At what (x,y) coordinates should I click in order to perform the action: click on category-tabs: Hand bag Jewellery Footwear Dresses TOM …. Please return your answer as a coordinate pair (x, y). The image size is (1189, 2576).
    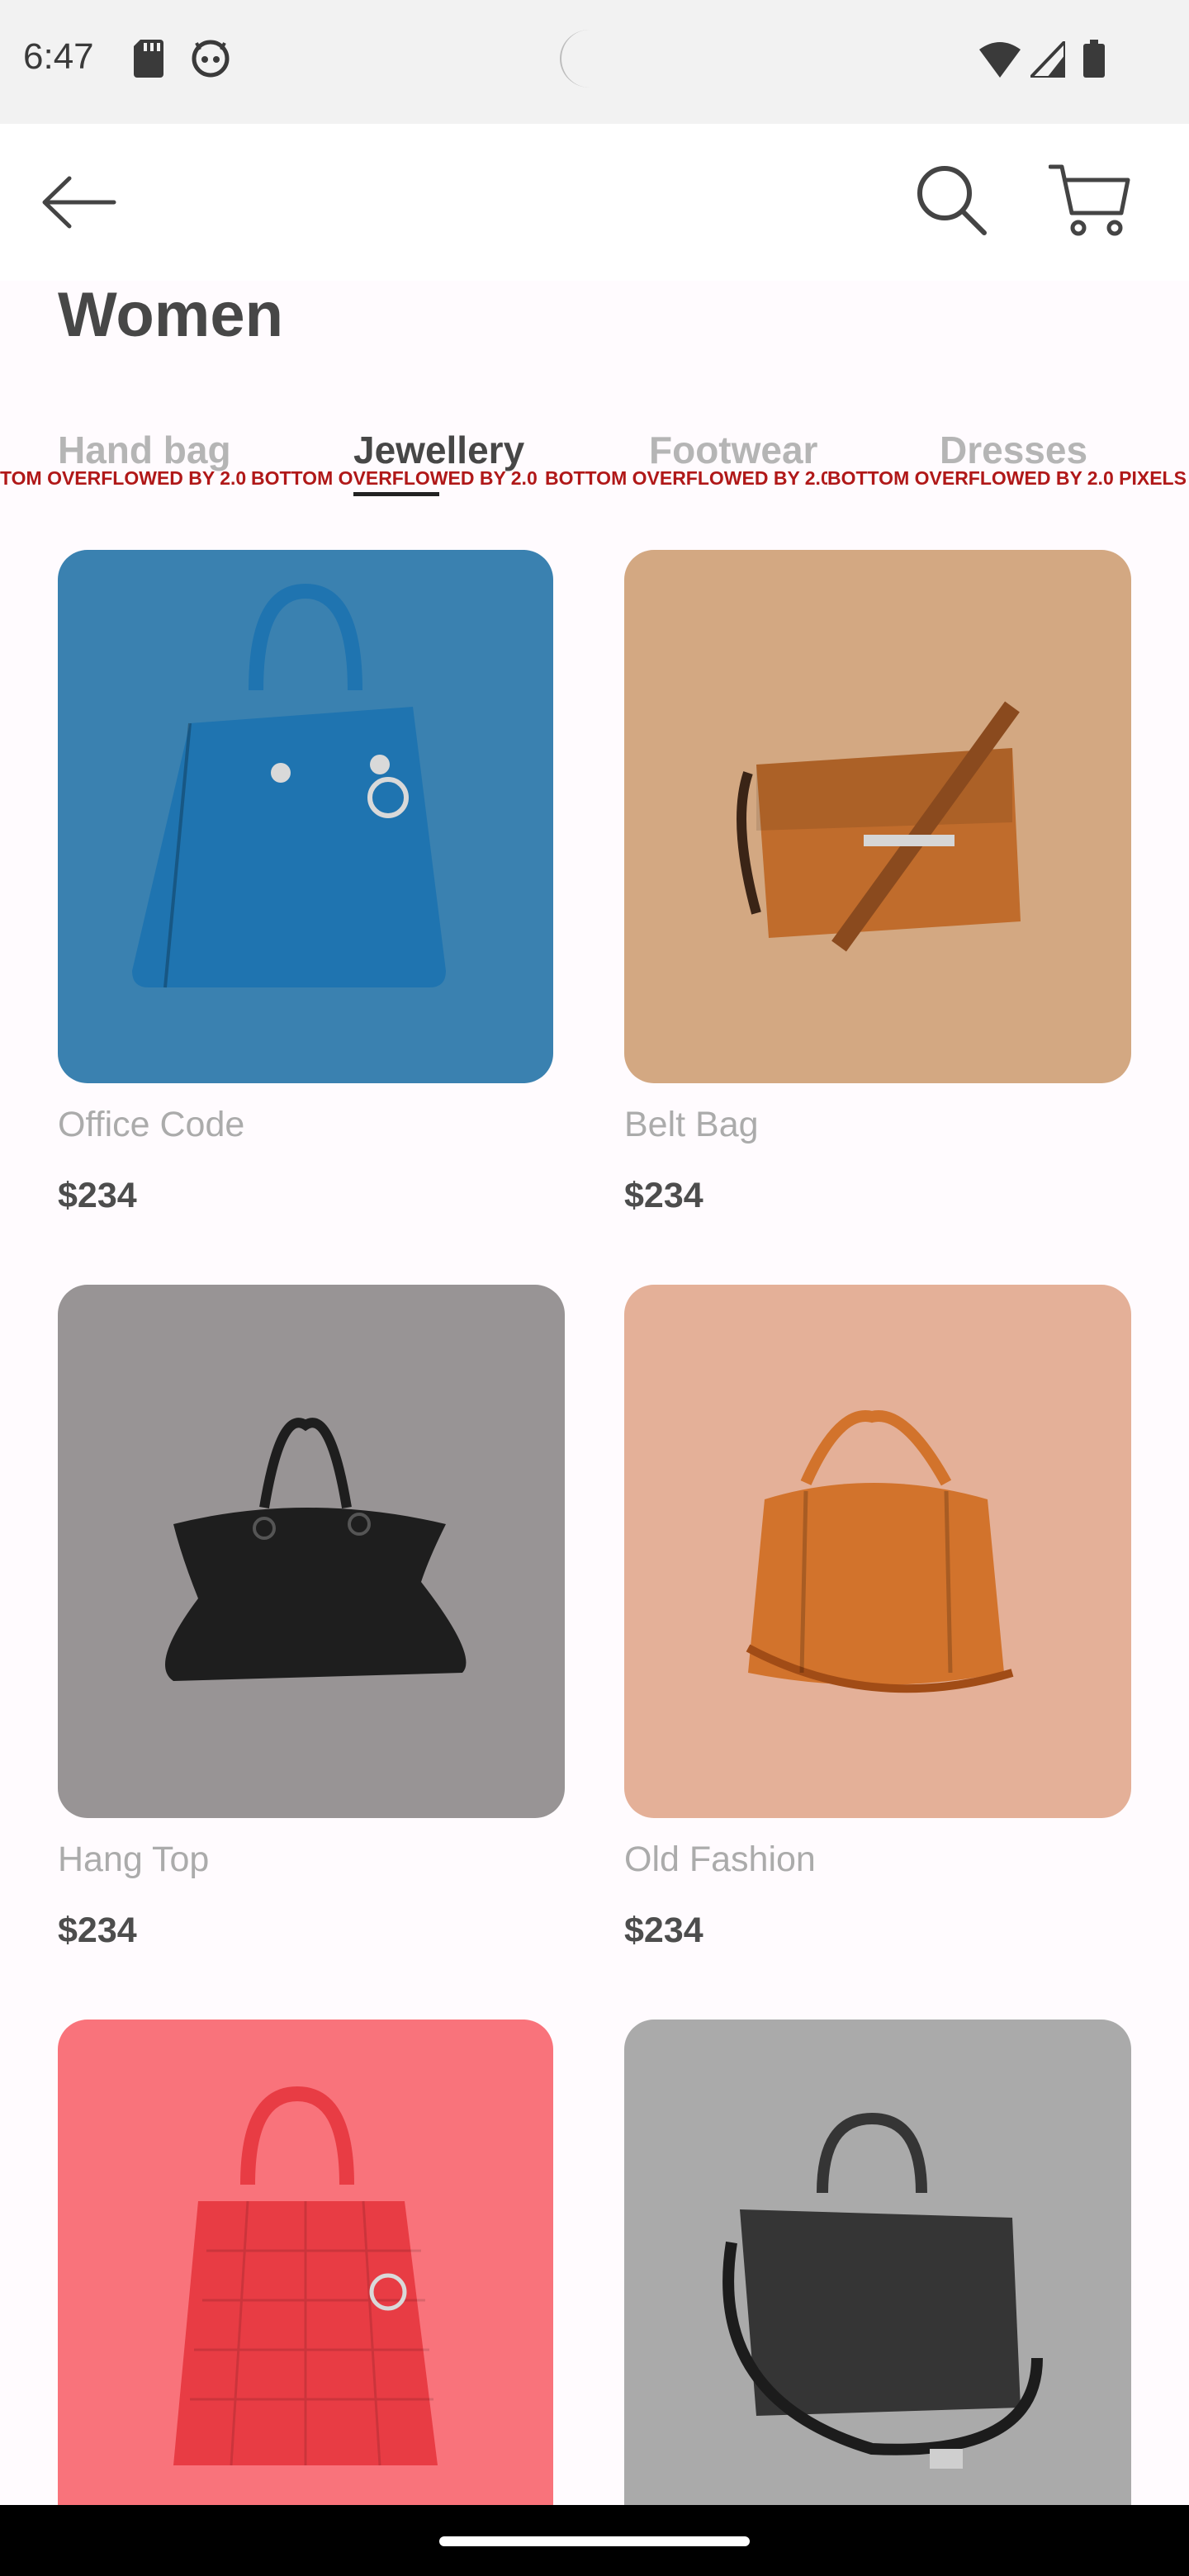
    Looking at the image, I should click on (594, 466).